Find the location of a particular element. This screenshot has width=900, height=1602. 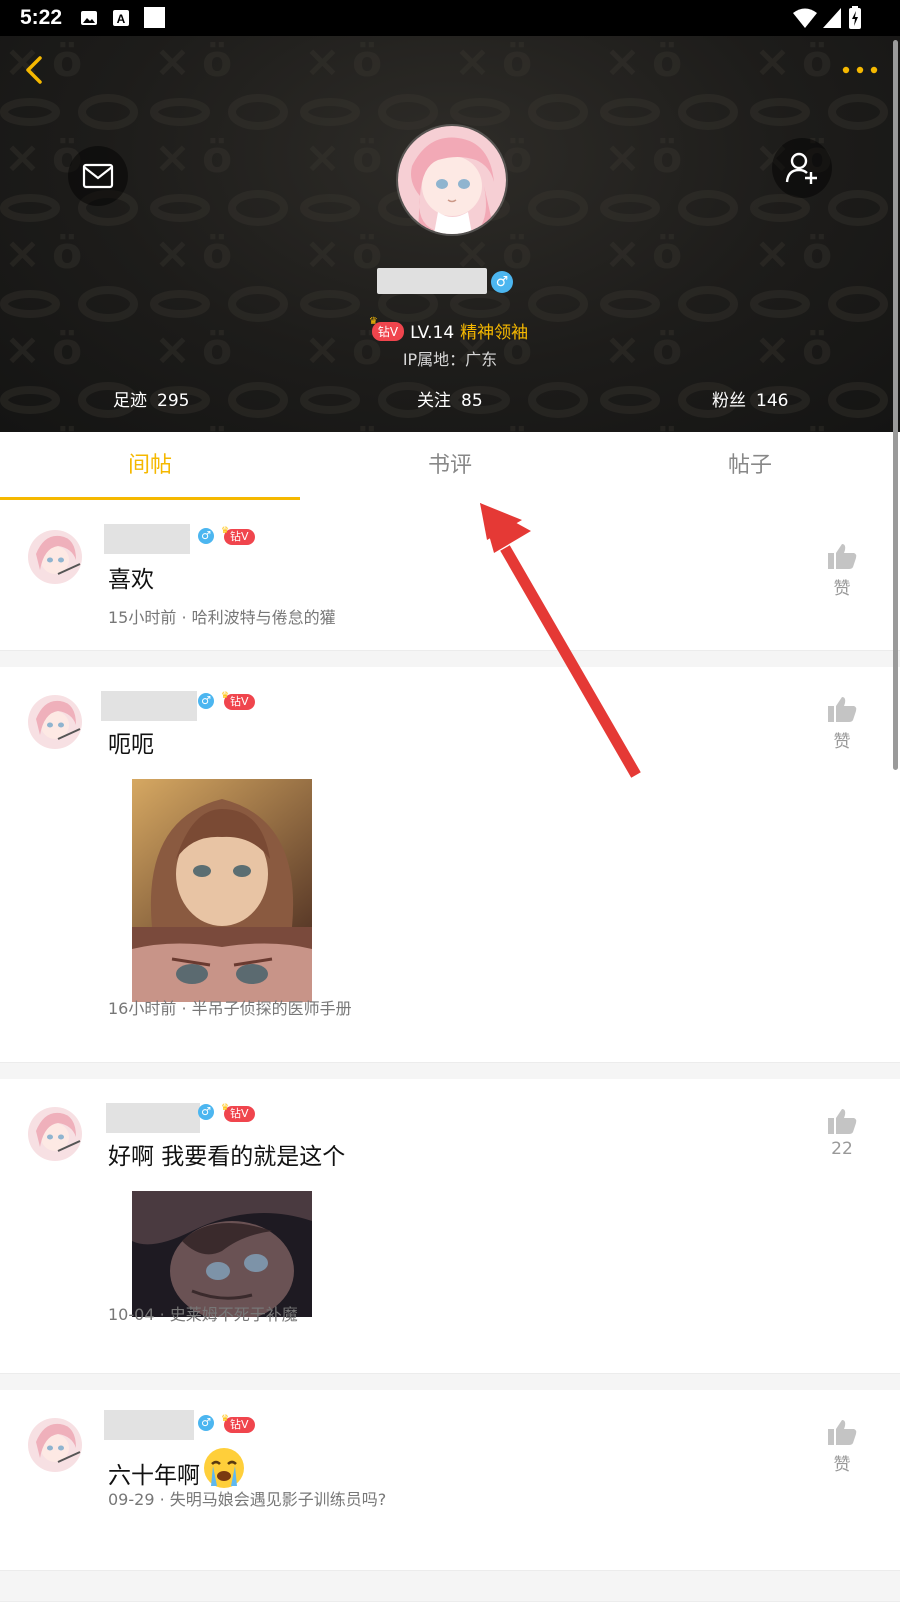

profile-avatar is located at coordinates (452, 180).